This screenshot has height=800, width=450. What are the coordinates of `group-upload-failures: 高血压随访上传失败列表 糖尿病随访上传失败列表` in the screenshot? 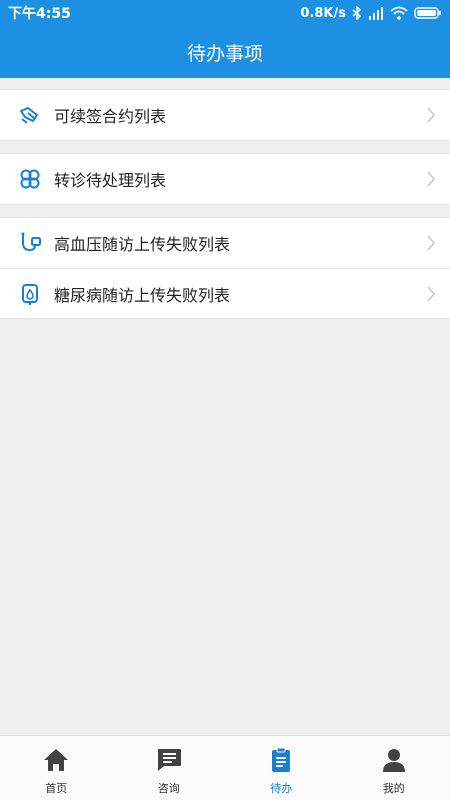 It's located at (225, 268).